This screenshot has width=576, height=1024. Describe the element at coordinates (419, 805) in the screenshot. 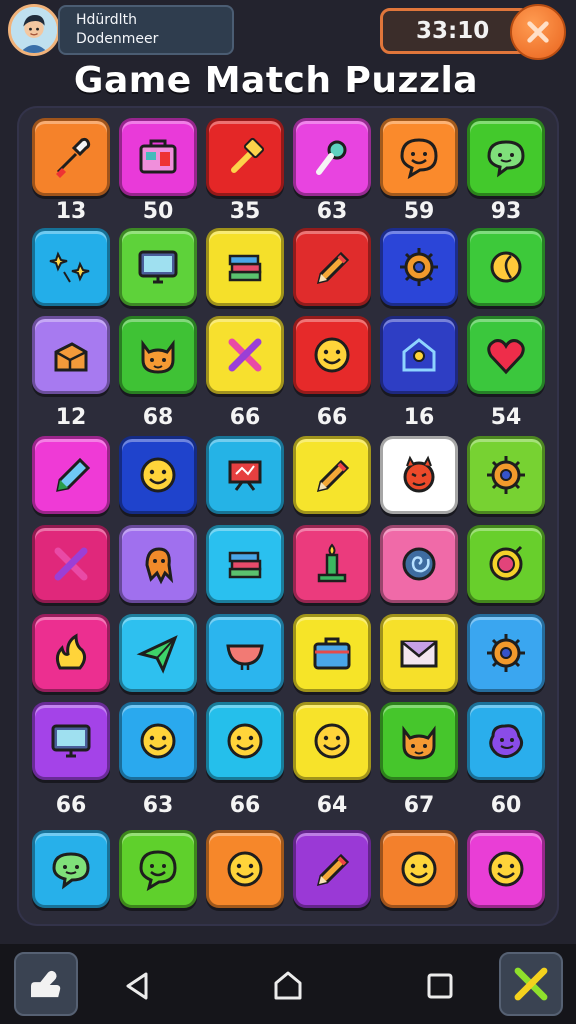

I see `tile-score: 67` at that location.